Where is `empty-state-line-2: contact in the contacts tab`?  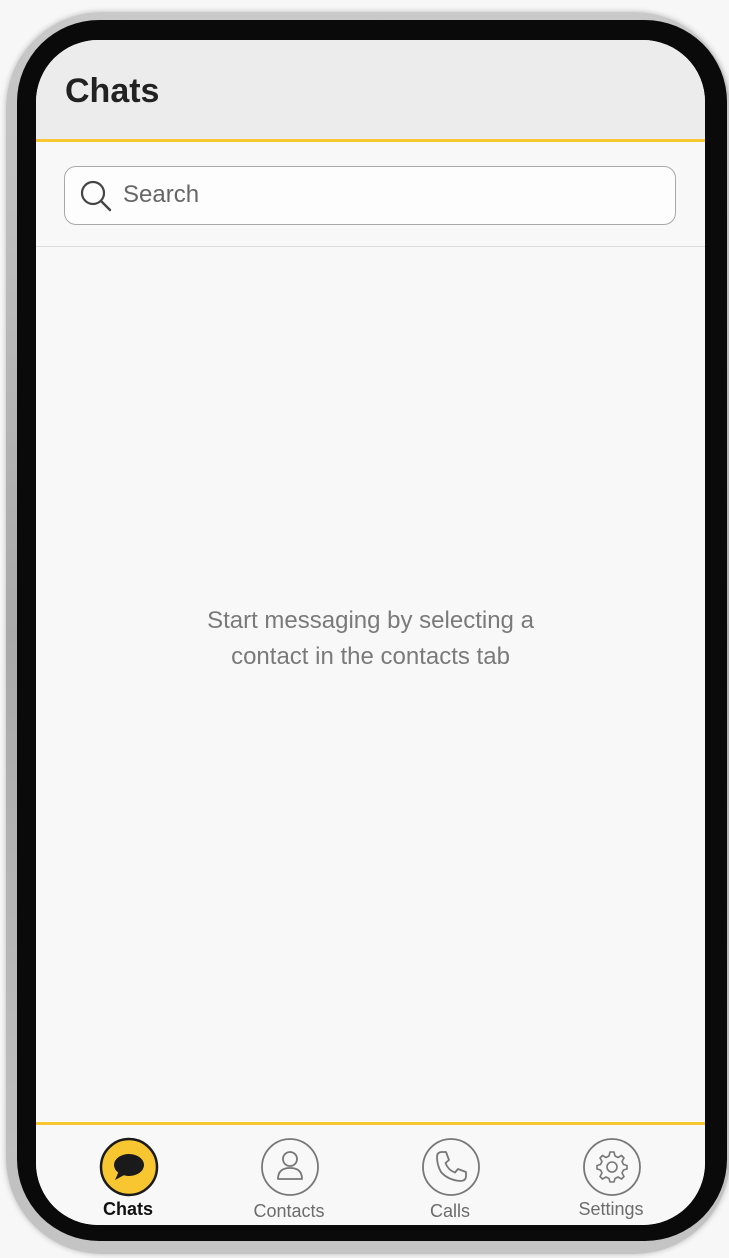
empty-state-line-2: contact in the contacts tab is located at coordinates (370, 656).